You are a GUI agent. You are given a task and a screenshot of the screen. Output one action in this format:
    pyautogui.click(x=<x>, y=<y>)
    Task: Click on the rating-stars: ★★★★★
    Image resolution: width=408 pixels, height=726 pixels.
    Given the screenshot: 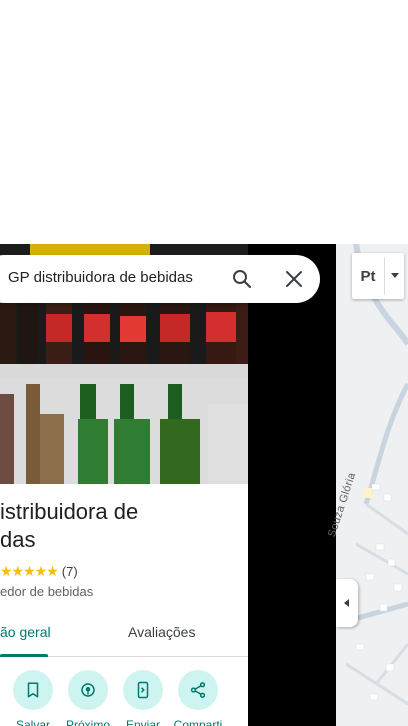 What is the action you would take?
    pyautogui.click(x=29, y=571)
    